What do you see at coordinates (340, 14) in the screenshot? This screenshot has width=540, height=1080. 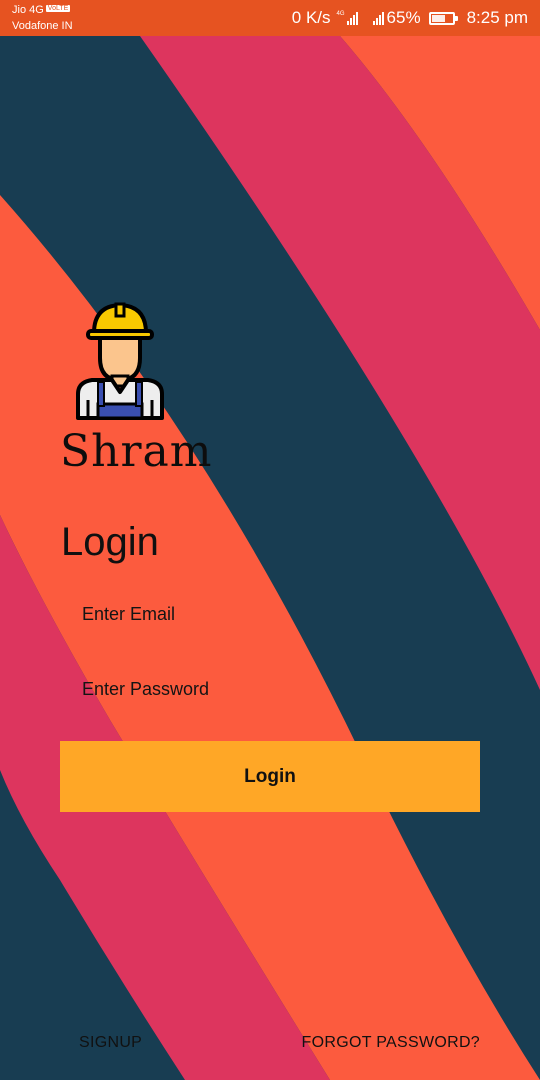 I see `network-badge: 4G` at bounding box center [340, 14].